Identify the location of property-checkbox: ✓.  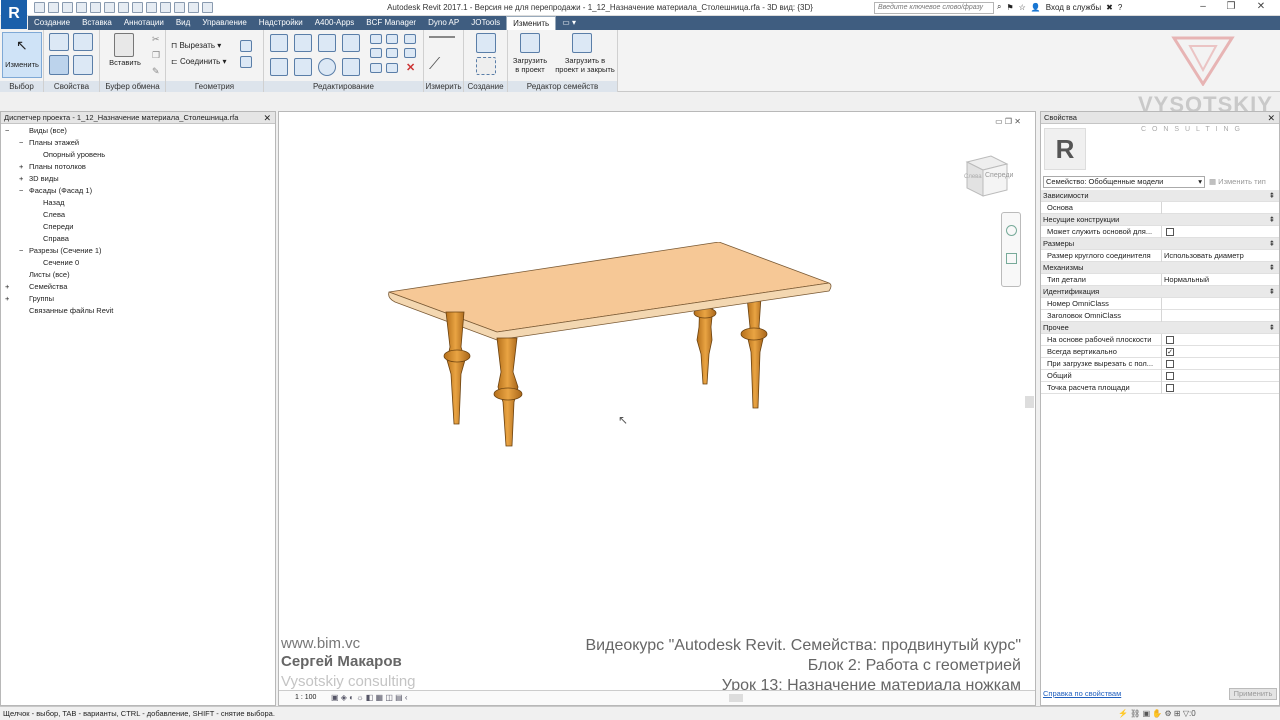
(1170, 352).